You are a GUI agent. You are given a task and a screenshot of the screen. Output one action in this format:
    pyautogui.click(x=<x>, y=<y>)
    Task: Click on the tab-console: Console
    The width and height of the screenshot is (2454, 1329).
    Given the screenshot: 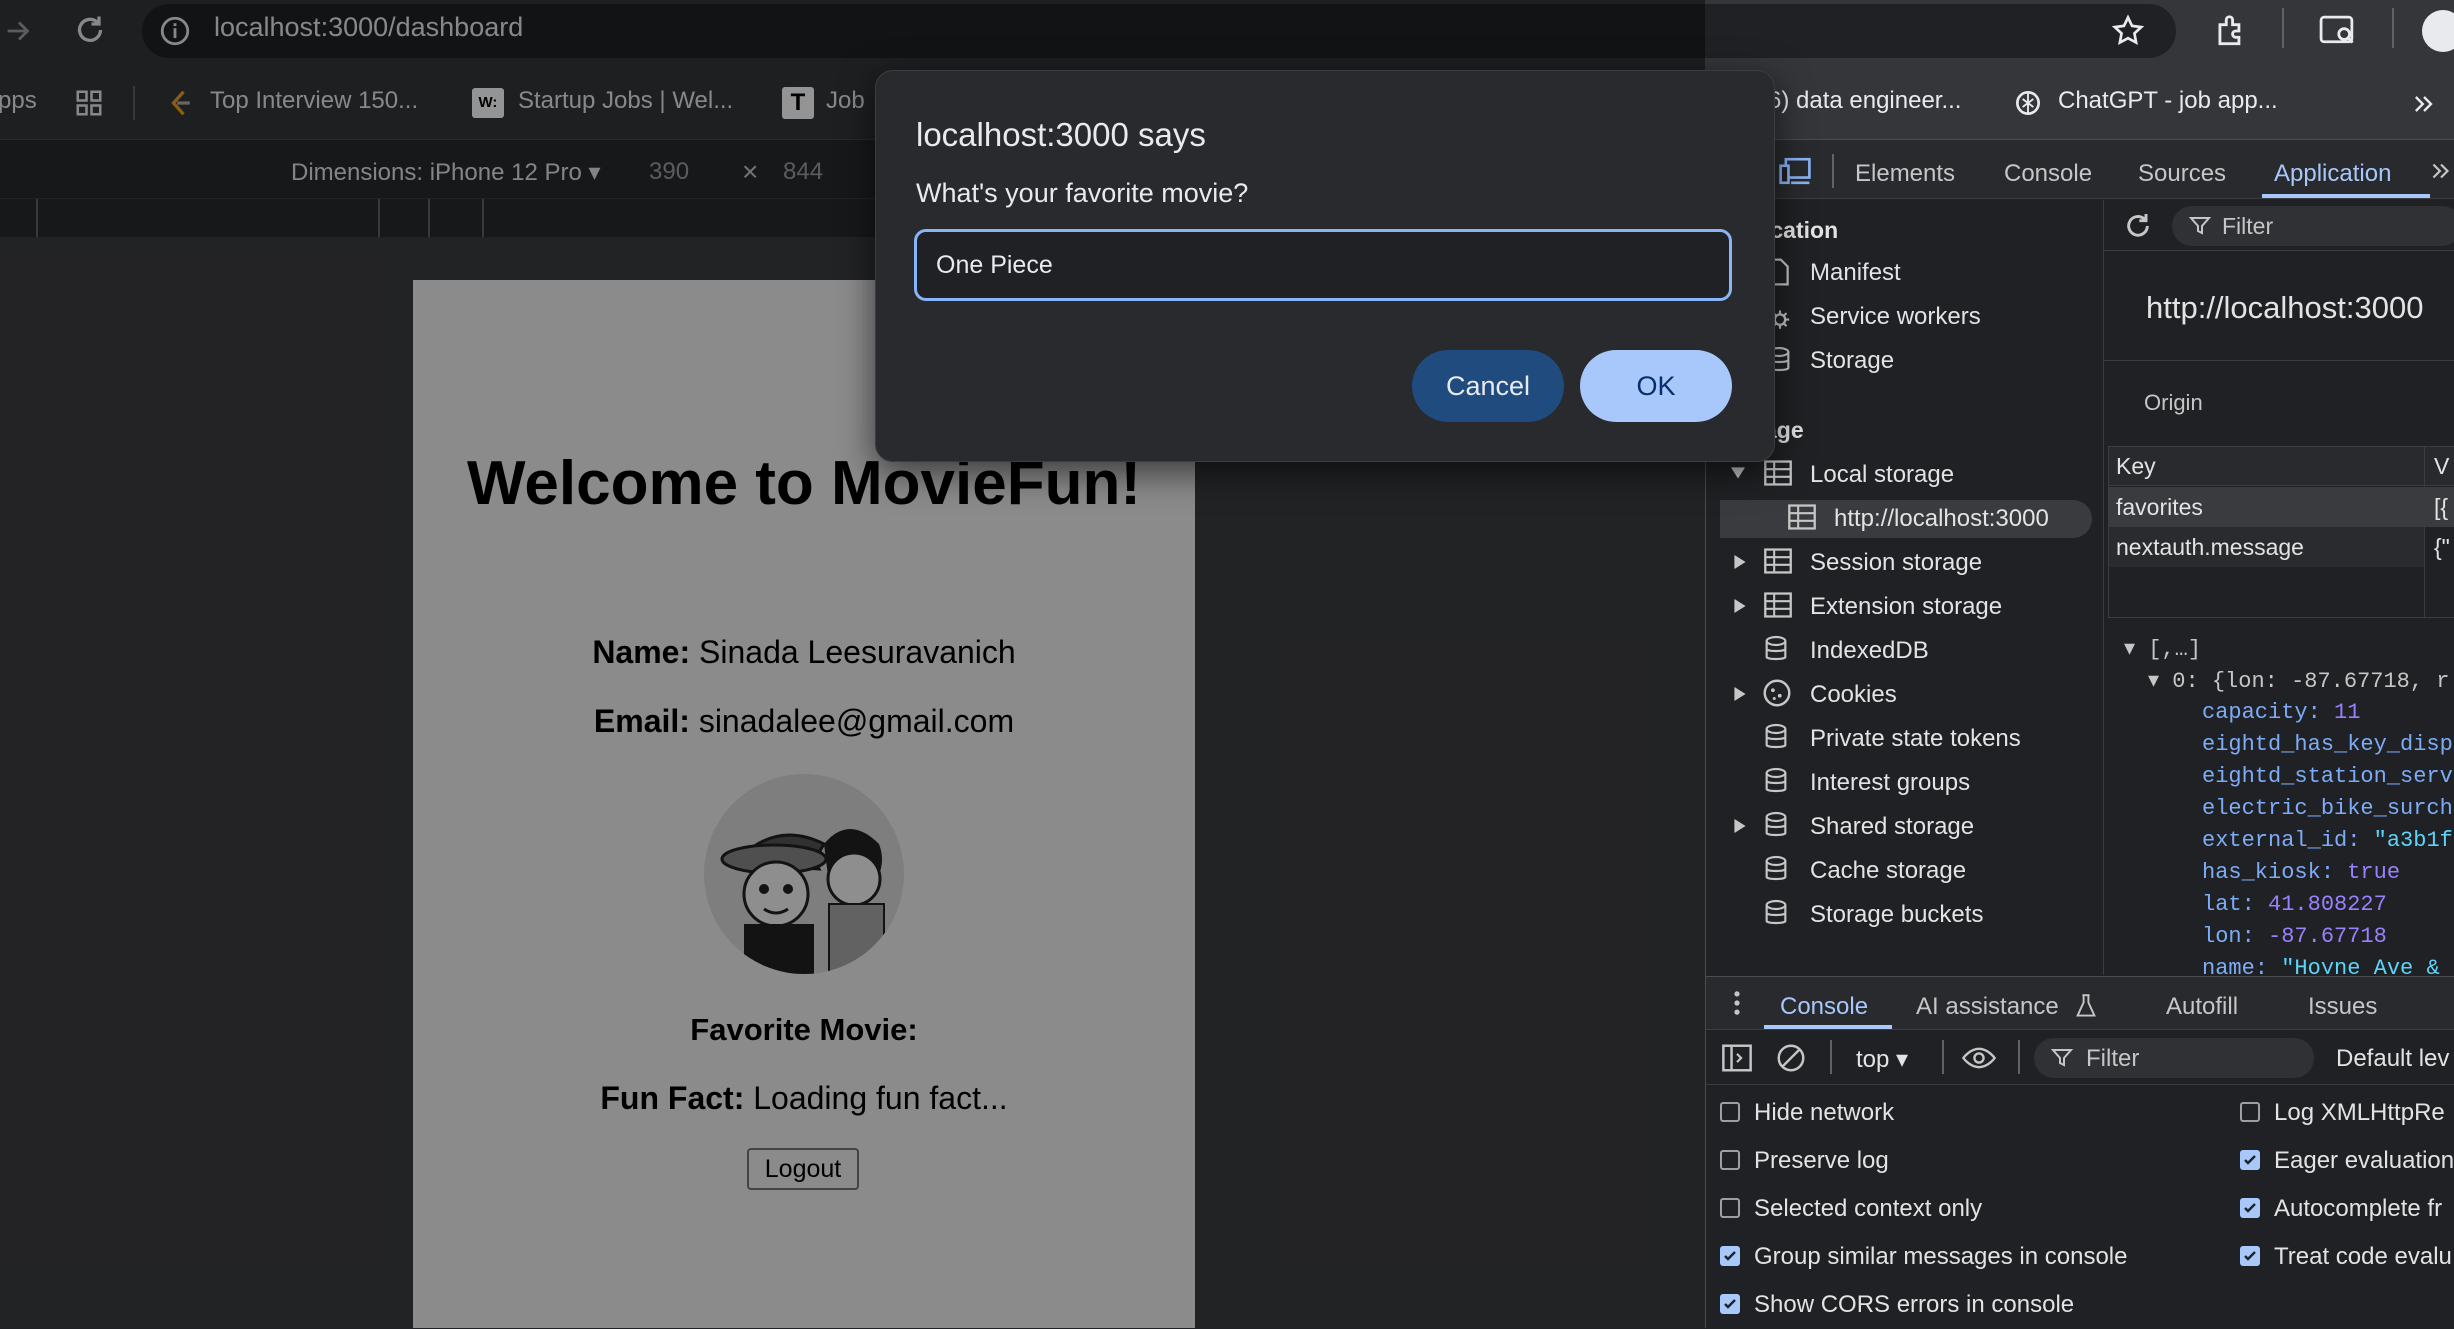 What is the action you would take?
    pyautogui.click(x=2048, y=174)
    